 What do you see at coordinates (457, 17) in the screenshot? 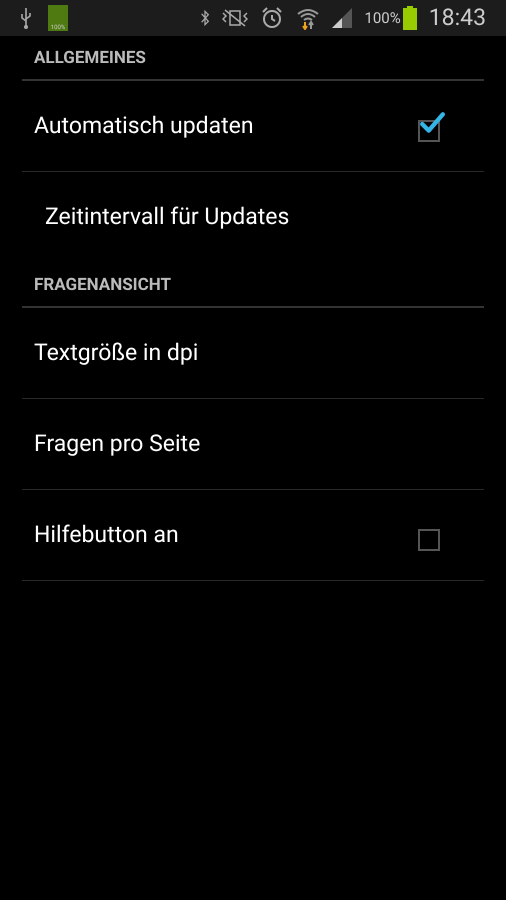
I see `clock: 18:43` at bounding box center [457, 17].